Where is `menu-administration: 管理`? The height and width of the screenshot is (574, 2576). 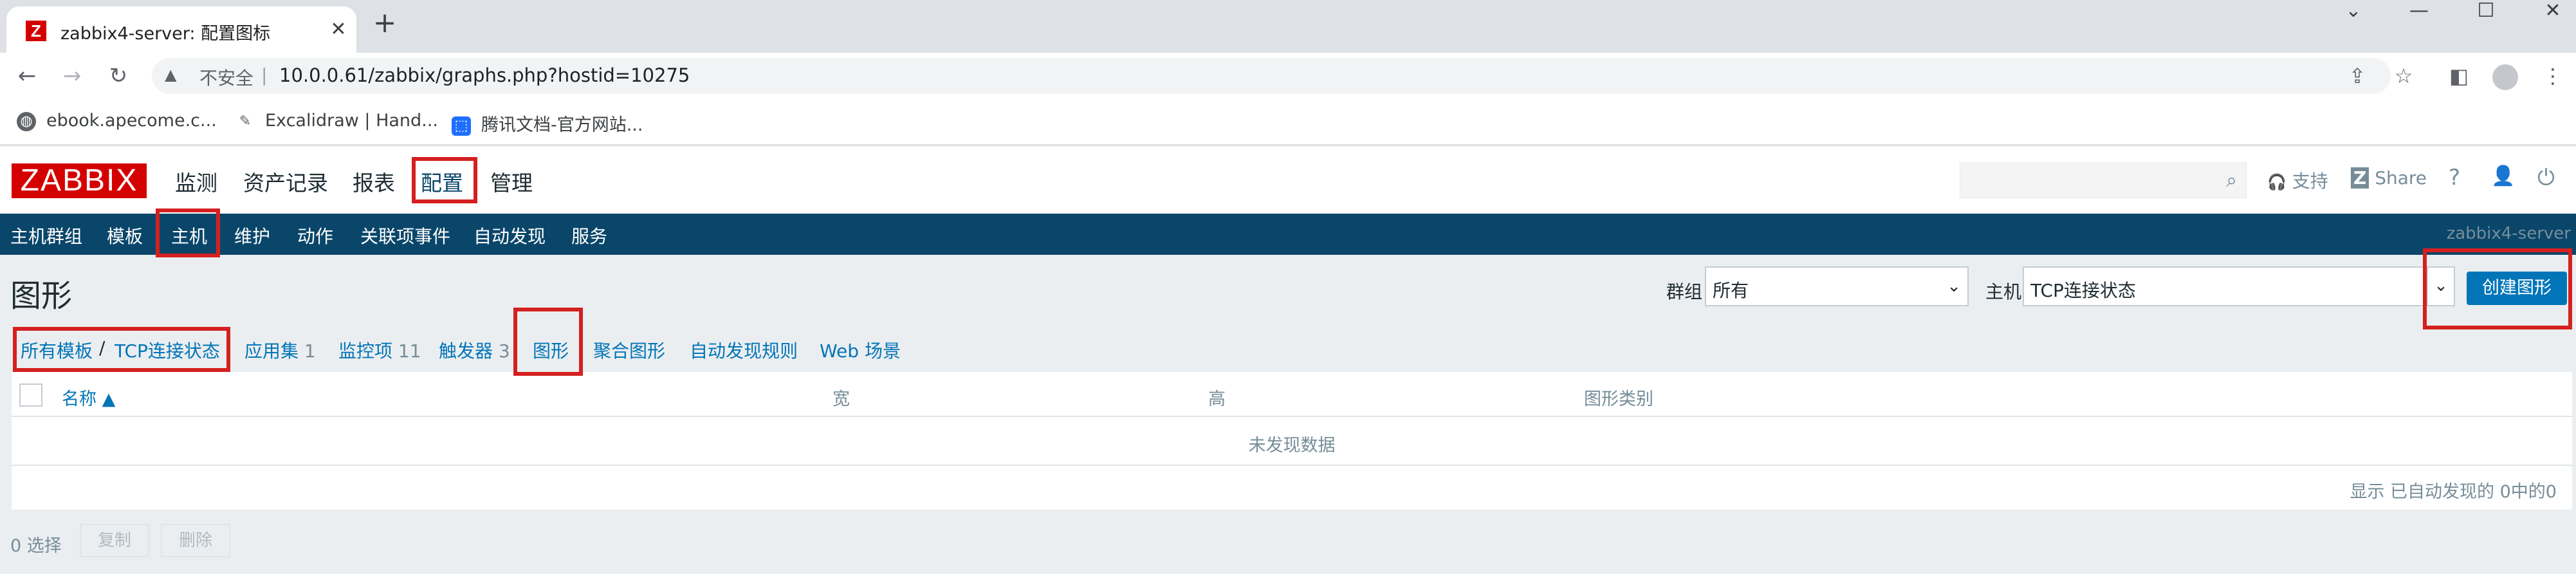 menu-administration: 管理 is located at coordinates (511, 181).